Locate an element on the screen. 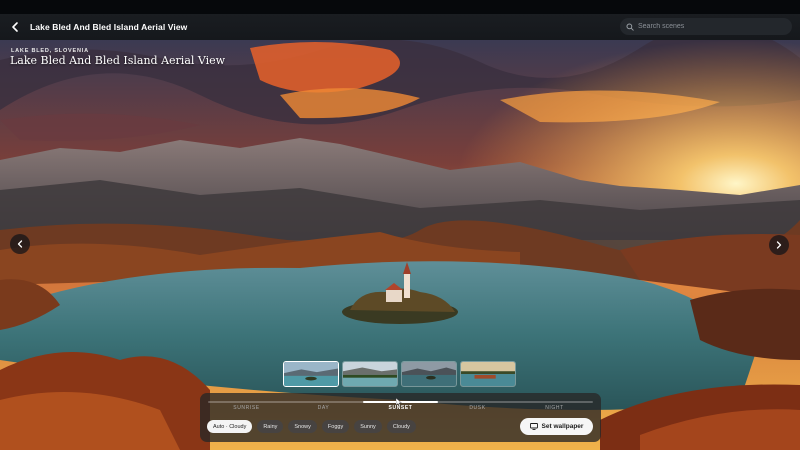 This screenshot has height=450, width=800. phase-sunset: SUNSET is located at coordinates (400, 408).